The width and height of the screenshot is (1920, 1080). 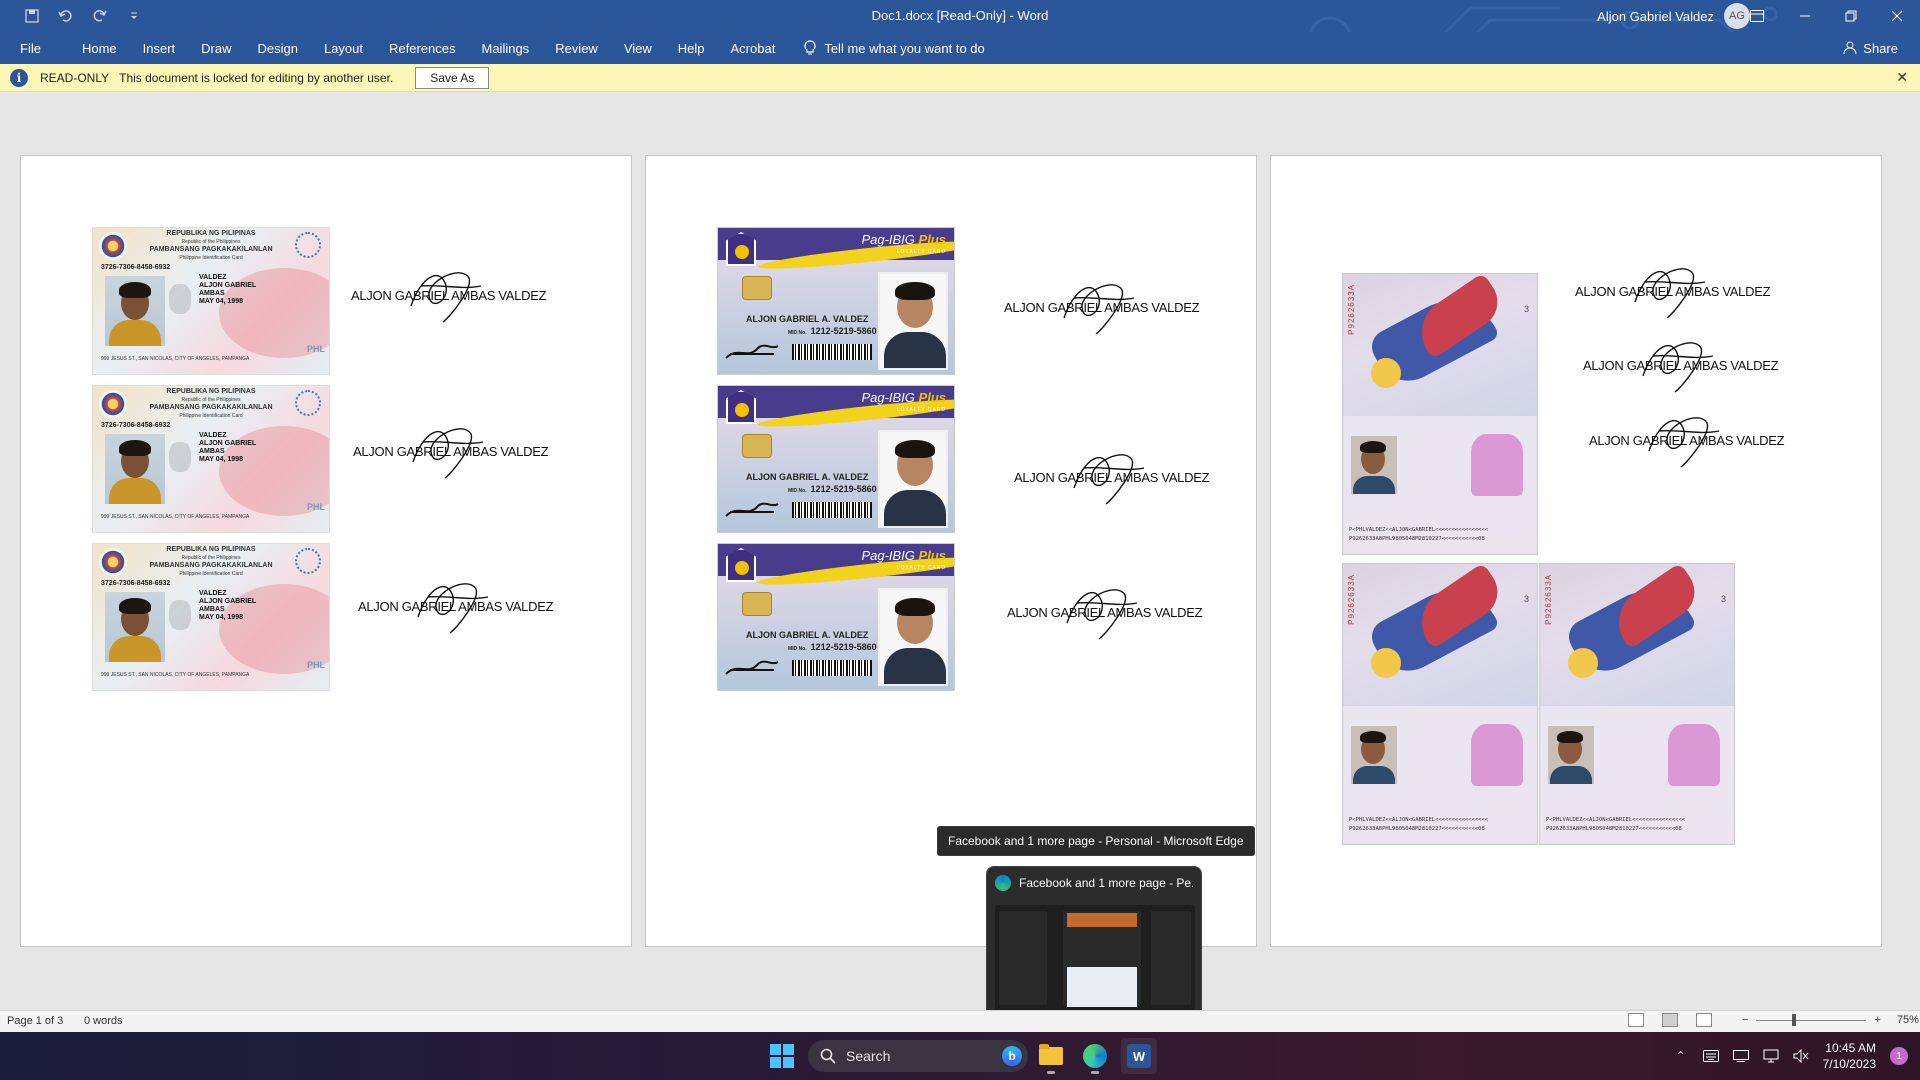 I want to click on file-explorer-button, so click(x=1051, y=1056).